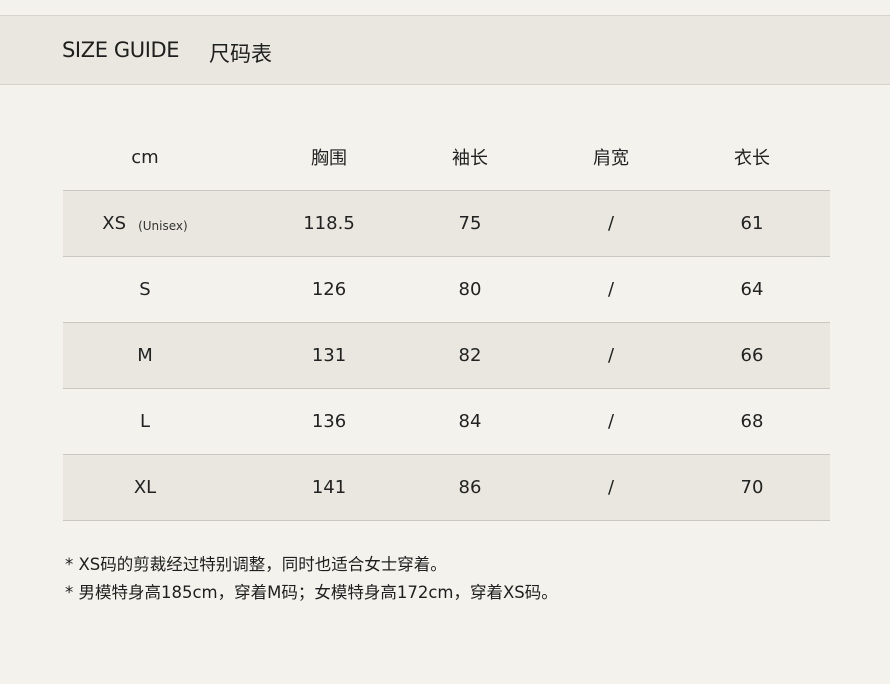  I want to click on chest-cell: 136, so click(329, 421).